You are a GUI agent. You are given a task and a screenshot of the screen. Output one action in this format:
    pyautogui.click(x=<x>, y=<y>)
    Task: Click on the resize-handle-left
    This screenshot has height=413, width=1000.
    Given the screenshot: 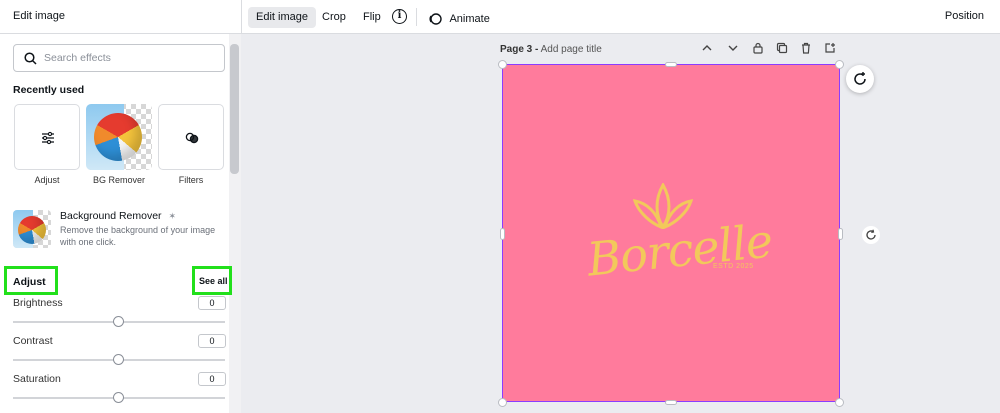 What is the action you would take?
    pyautogui.click(x=502, y=234)
    